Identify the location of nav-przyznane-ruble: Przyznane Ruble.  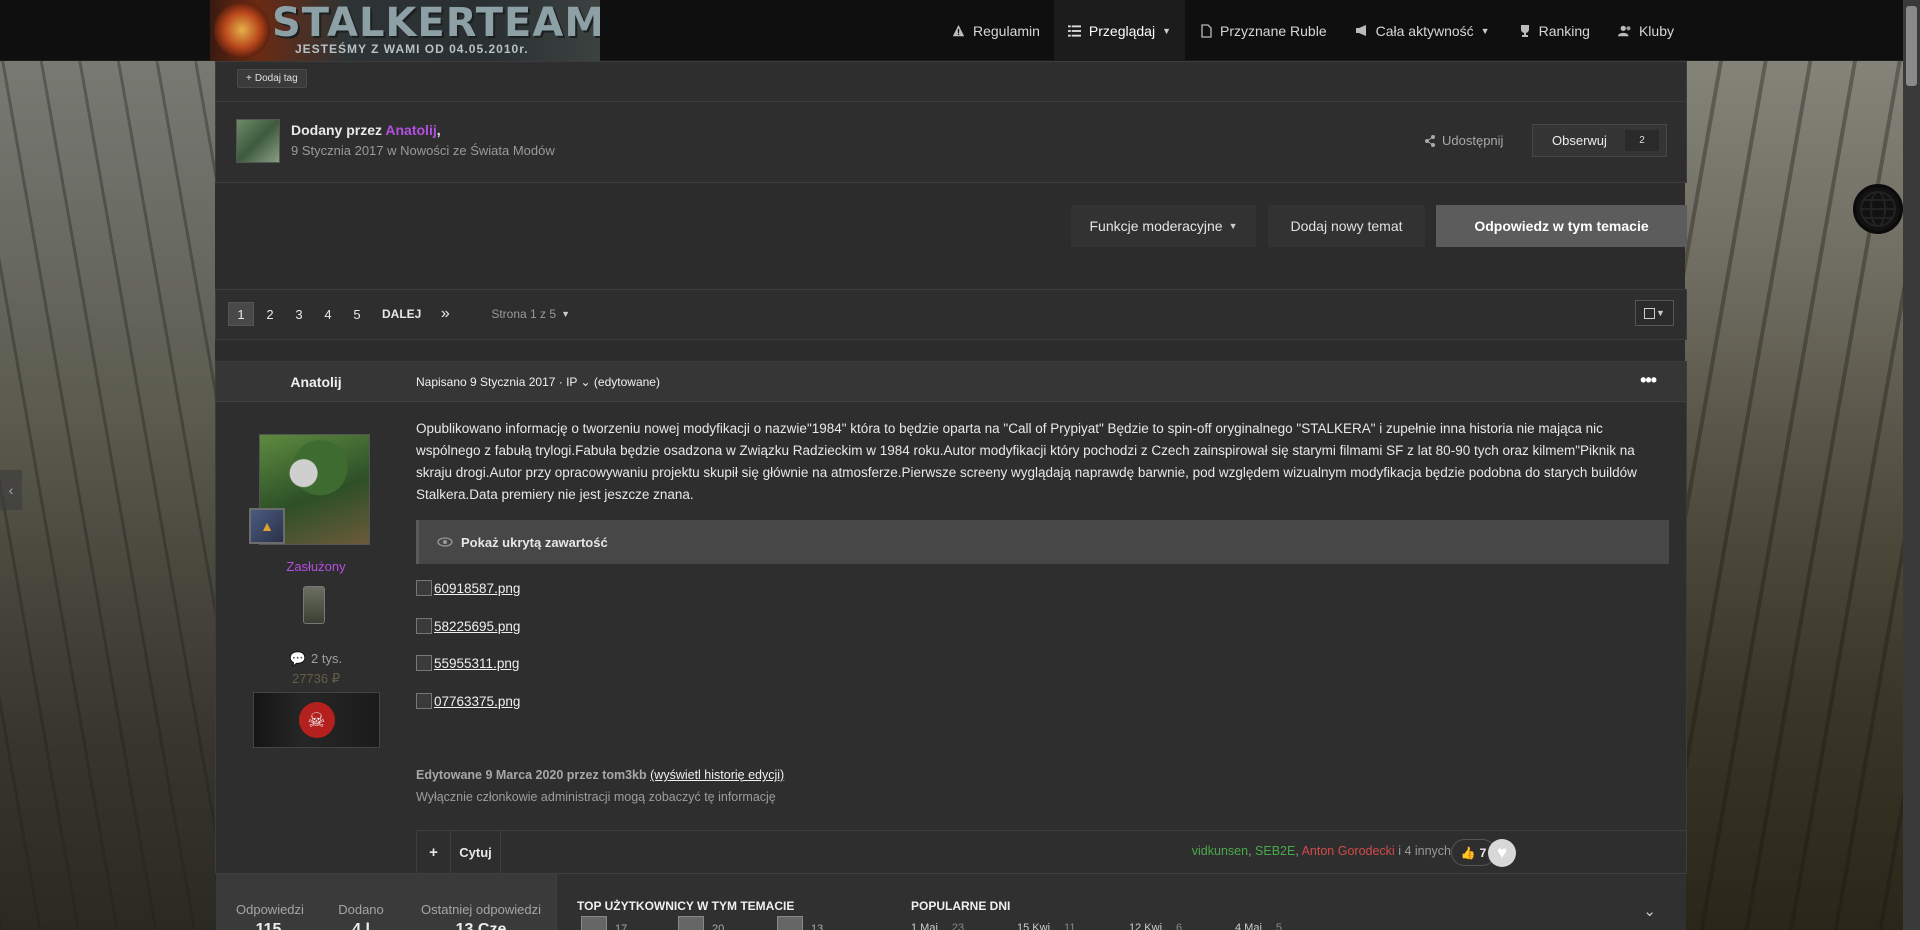
(1263, 30).